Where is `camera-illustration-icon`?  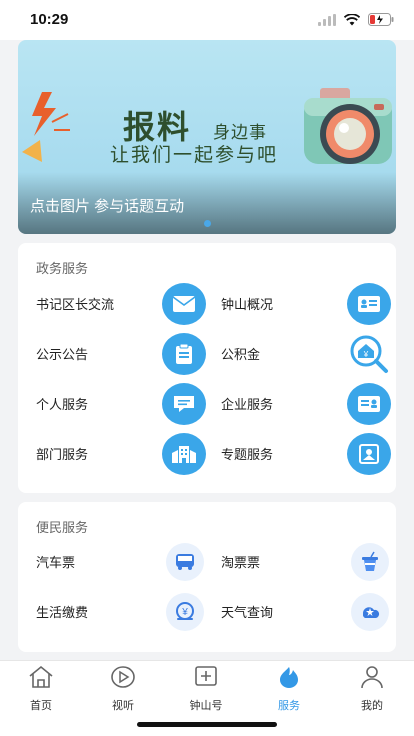 camera-illustration-icon is located at coordinates (348, 130).